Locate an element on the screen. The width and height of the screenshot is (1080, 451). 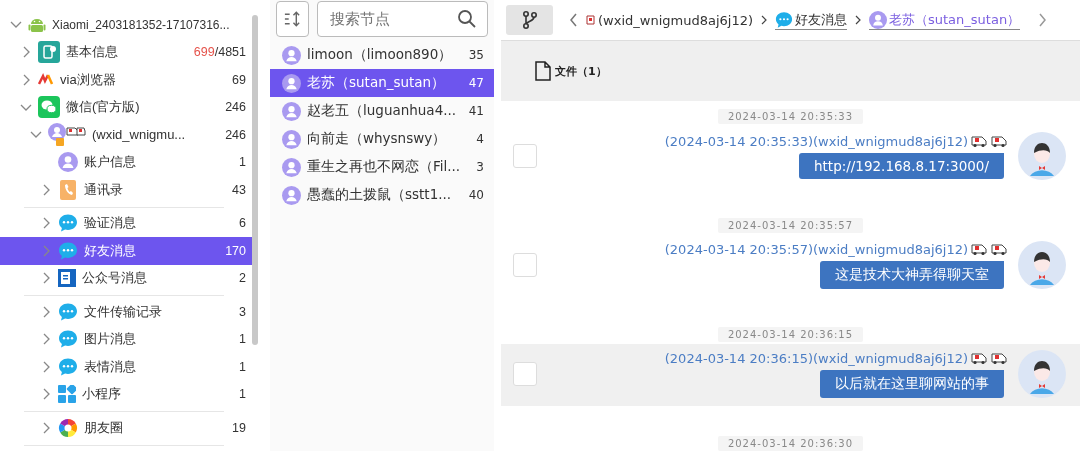
timestamp: 2024-03-14 20:36:15 is located at coordinates (790, 334).